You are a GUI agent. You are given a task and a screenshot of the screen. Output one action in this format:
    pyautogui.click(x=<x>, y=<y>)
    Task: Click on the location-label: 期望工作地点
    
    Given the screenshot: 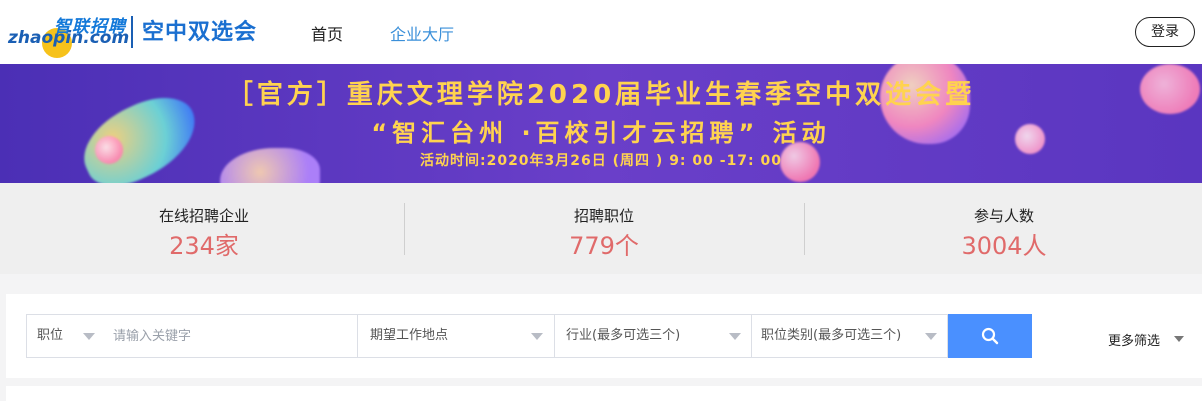 What is the action you would take?
    pyautogui.click(x=409, y=335)
    